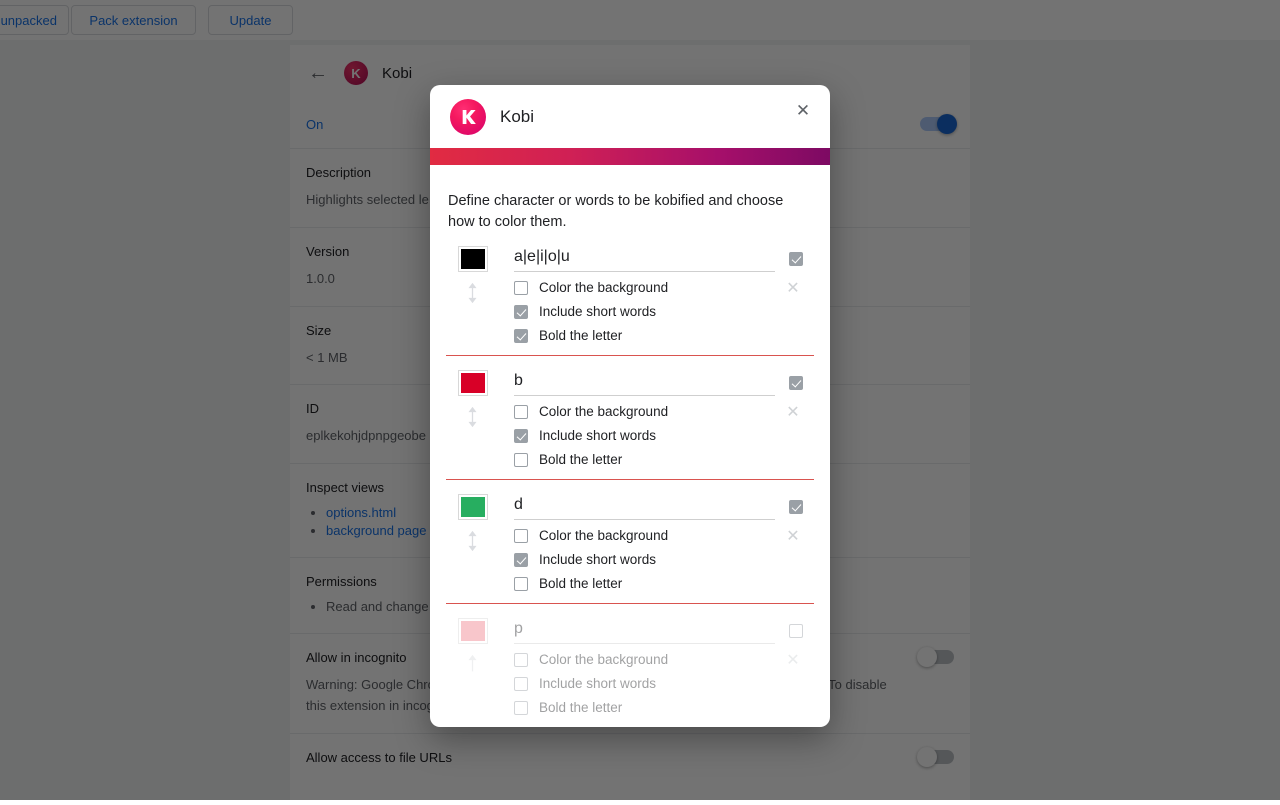 The image size is (1280, 805). Describe the element at coordinates (468, 117) in the screenshot. I see `kobi-logo-icon` at that location.